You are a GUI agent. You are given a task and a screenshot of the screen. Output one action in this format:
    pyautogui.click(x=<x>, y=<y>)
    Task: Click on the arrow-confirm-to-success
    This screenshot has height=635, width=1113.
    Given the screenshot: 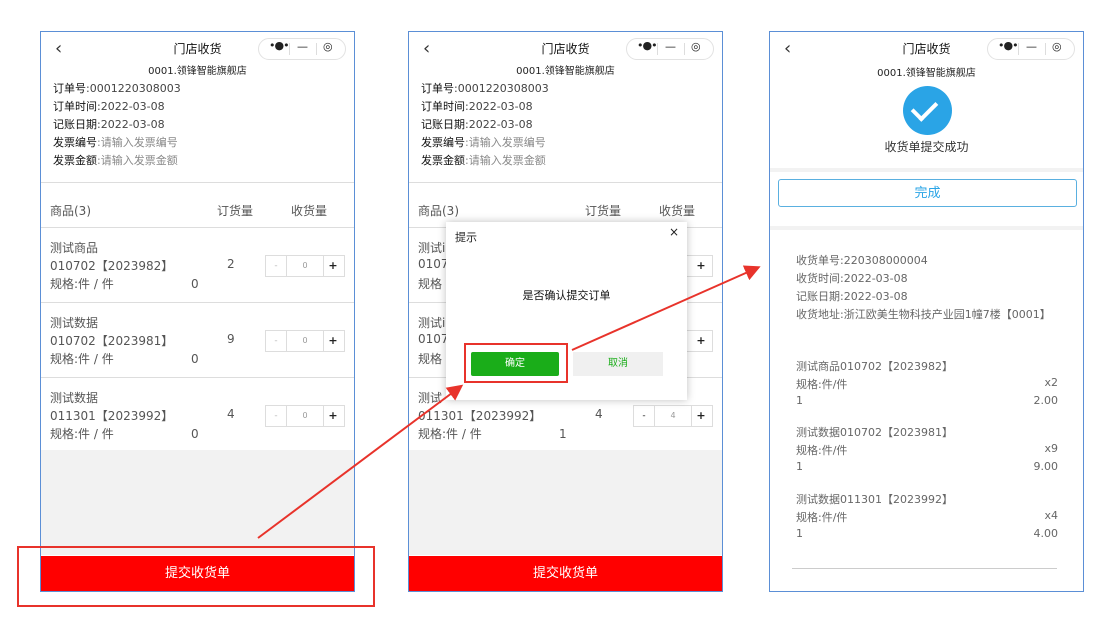 What is the action you would take?
    pyautogui.click(x=666, y=308)
    